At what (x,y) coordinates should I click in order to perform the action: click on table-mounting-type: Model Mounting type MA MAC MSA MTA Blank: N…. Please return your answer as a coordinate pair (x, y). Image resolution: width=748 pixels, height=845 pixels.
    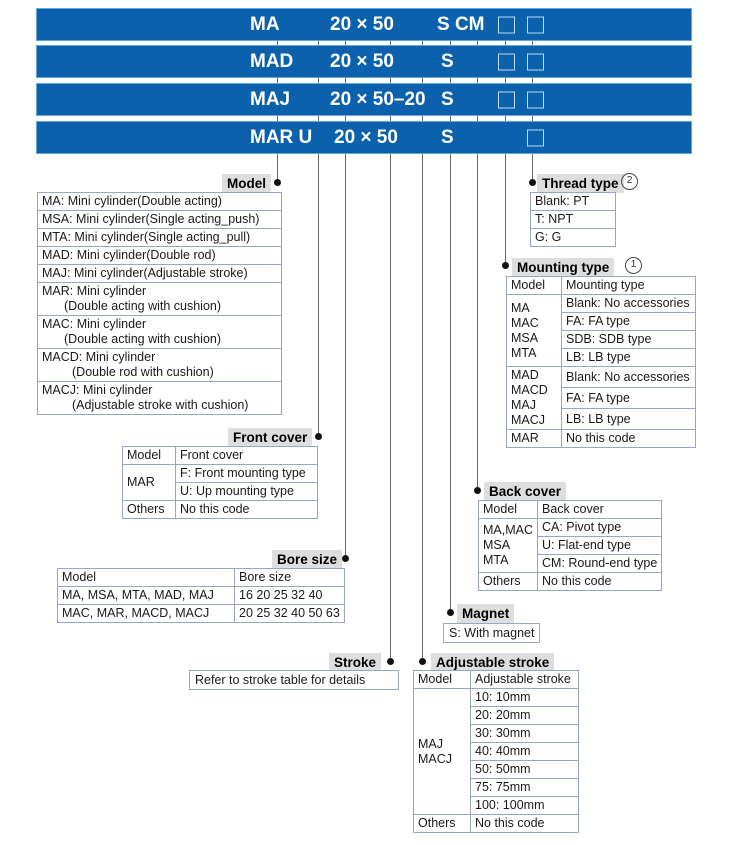
    Looking at the image, I should click on (601, 362).